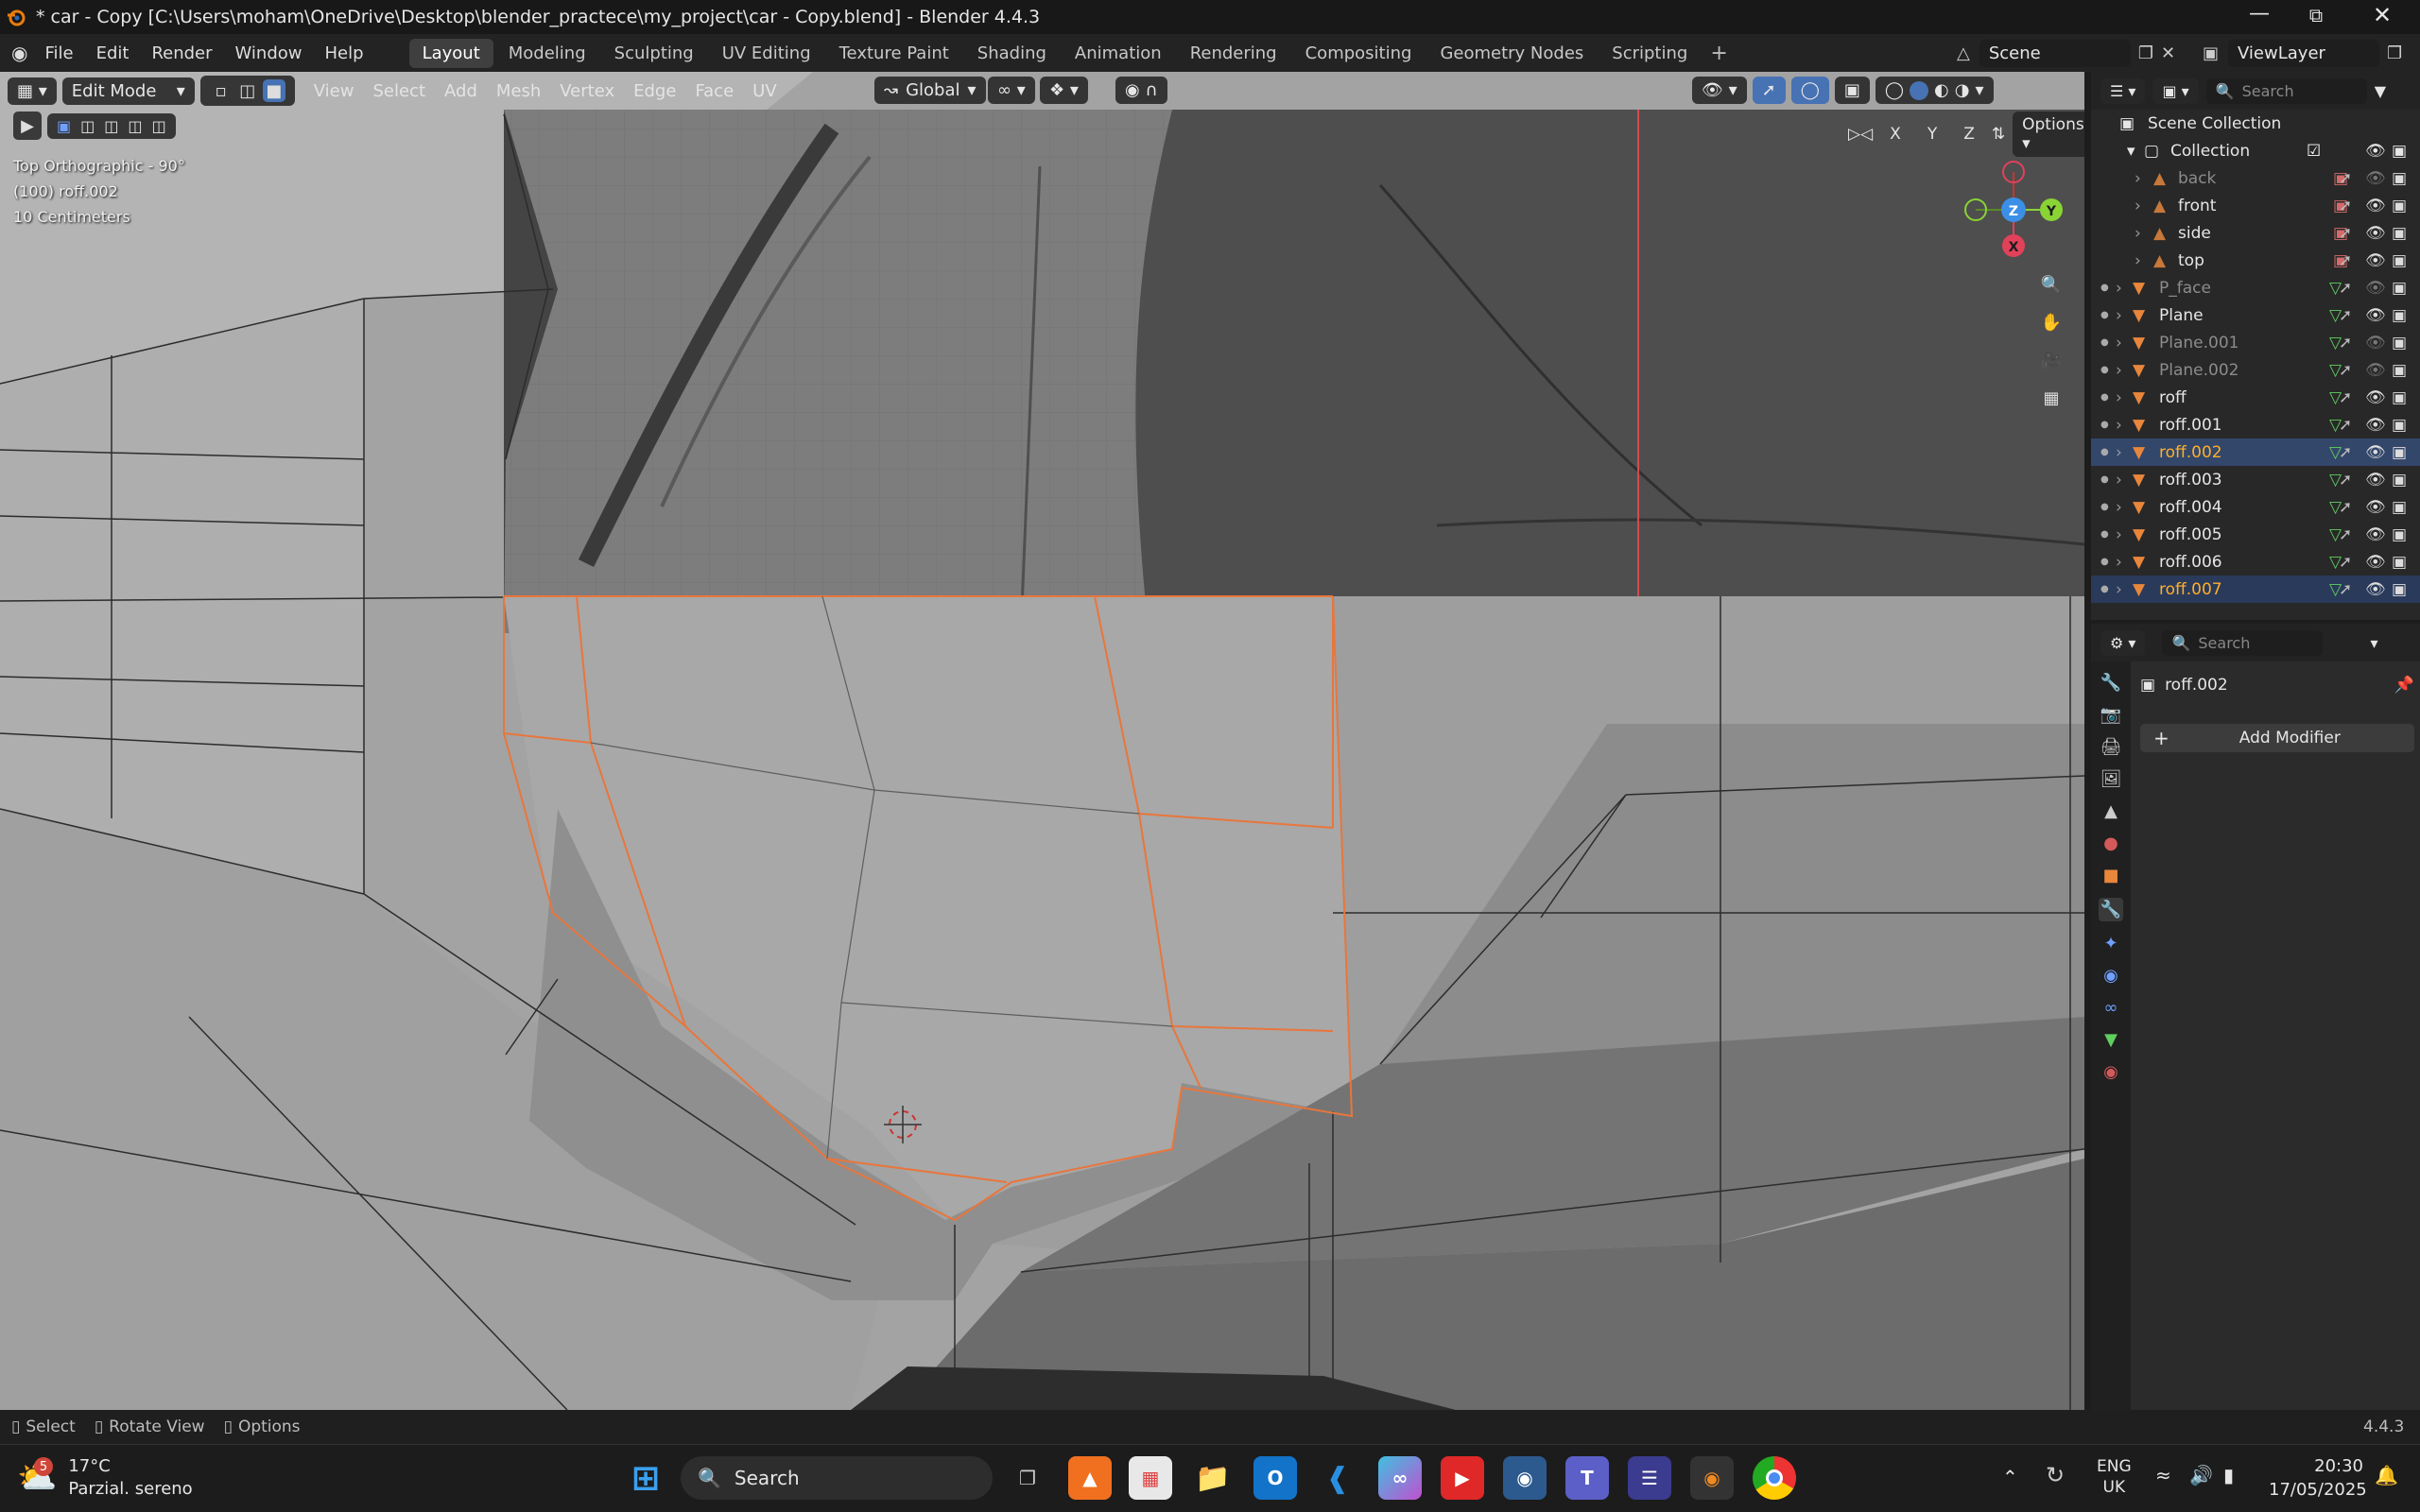 The width and height of the screenshot is (2420, 1512). I want to click on properties-search: 🔍 Search, so click(2243, 642).